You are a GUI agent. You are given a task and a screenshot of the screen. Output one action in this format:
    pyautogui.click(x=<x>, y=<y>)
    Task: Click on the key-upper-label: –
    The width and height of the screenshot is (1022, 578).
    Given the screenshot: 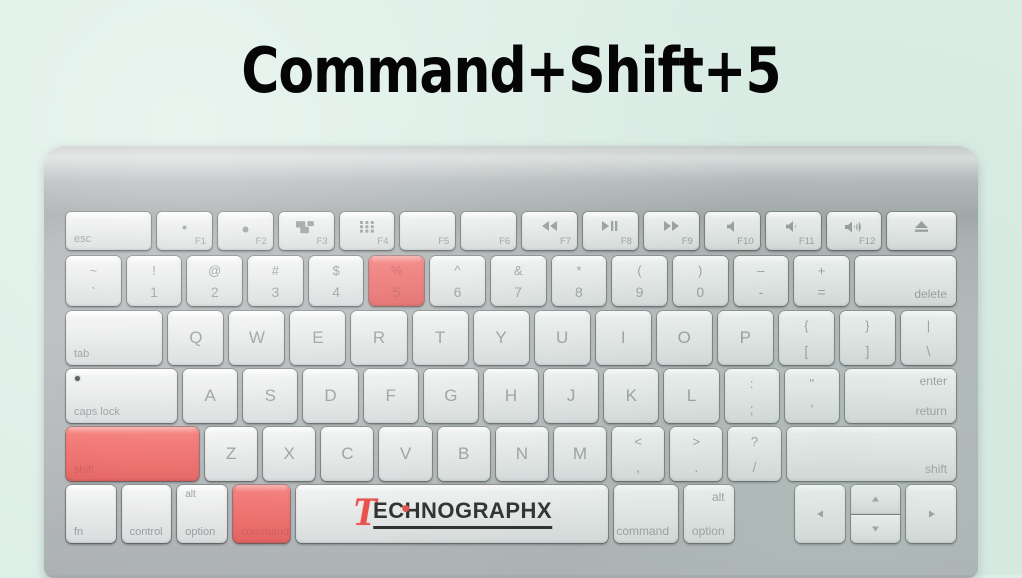 What is the action you would take?
    pyautogui.click(x=761, y=270)
    